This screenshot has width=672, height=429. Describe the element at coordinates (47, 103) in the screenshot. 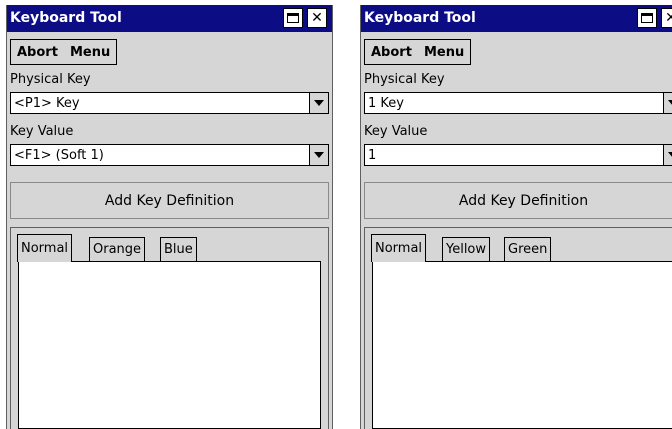

I see `physical-key-value: <P1> Key` at that location.